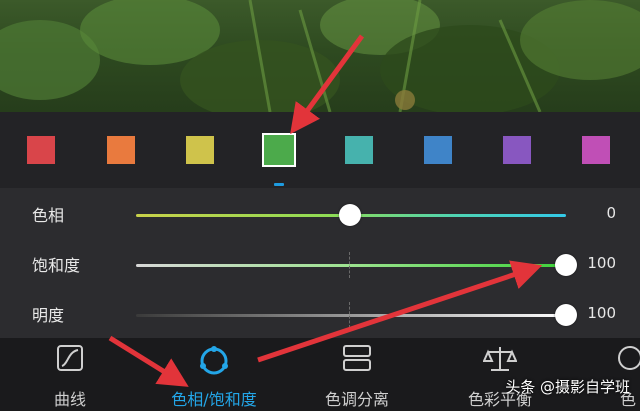  What do you see at coordinates (70, 374) in the screenshot?
I see `tool-curves: 曲线` at bounding box center [70, 374].